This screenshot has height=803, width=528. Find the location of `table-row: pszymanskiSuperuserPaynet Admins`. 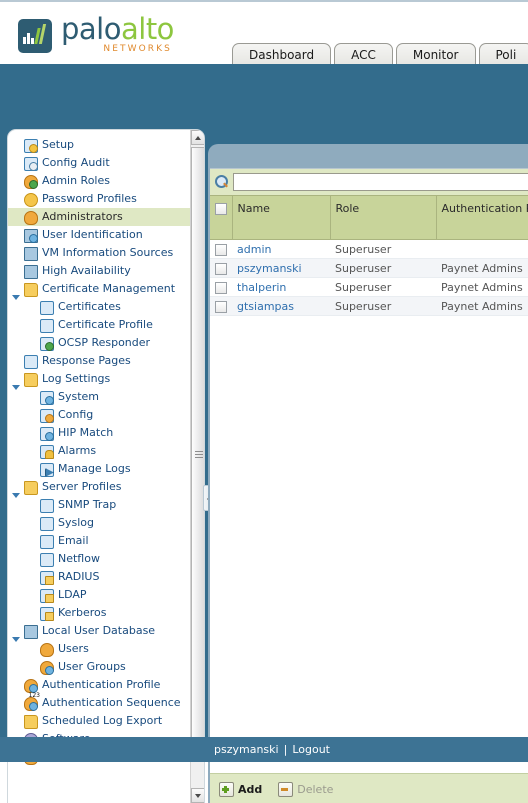

table-row: pszymanskiSuperuserPaynet Admins is located at coordinates (369, 268).